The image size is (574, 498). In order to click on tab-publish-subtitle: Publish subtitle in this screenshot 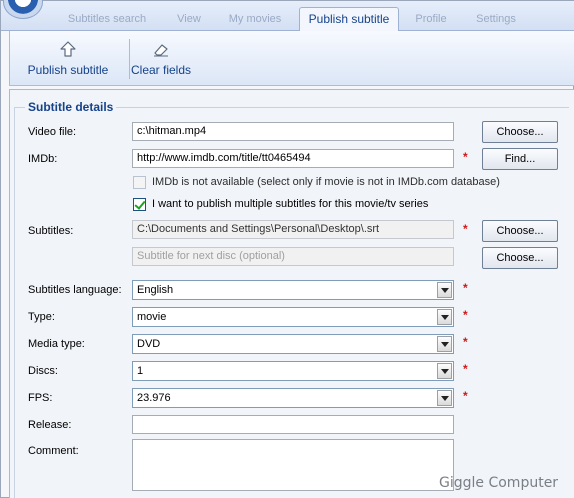, I will do `click(349, 19)`.